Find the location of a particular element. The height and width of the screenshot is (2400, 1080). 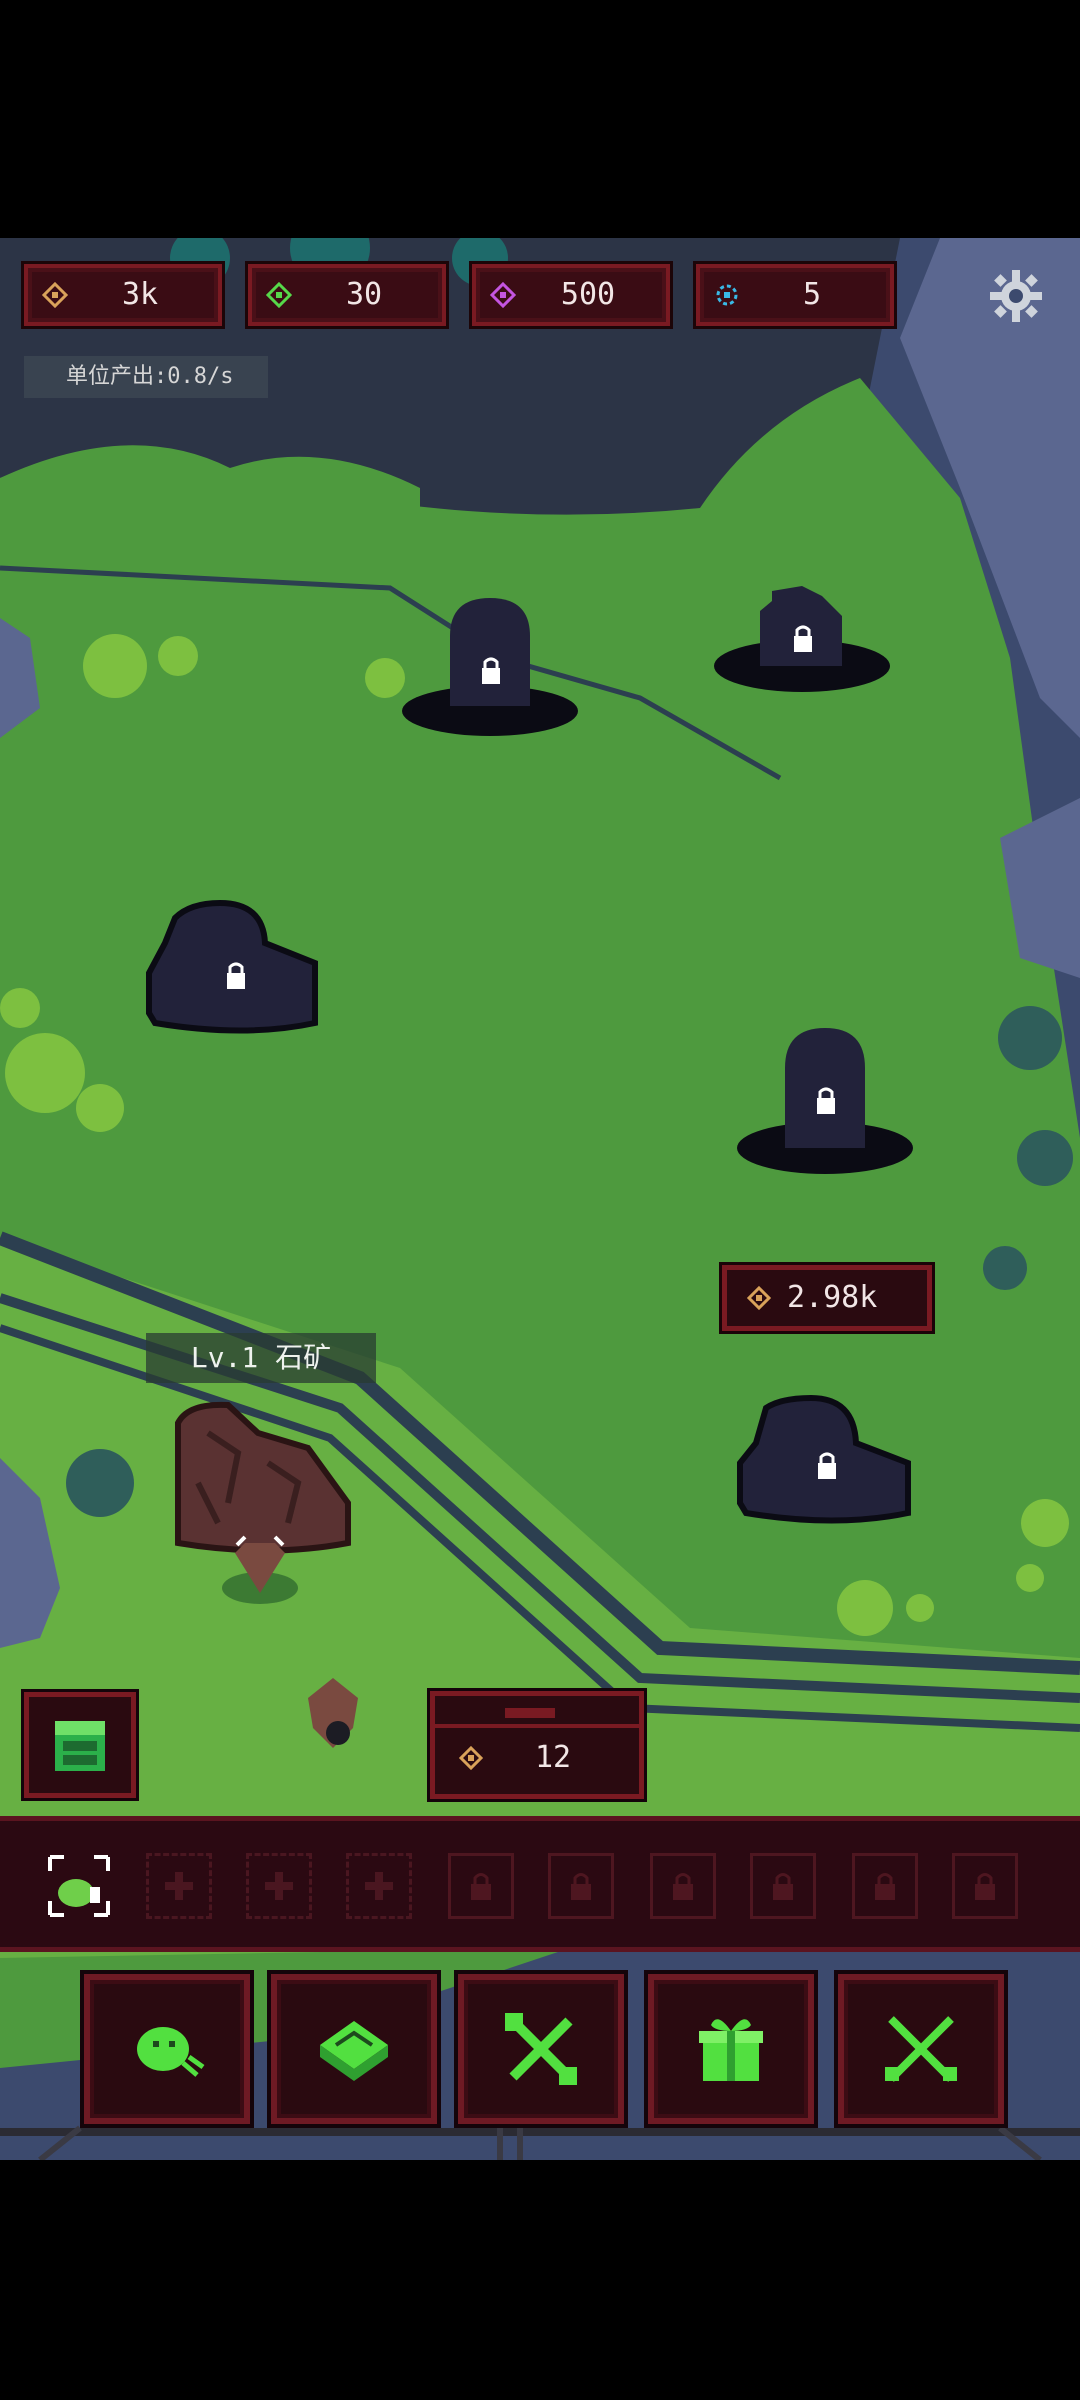

chest-box: 12 is located at coordinates (537, 1745).